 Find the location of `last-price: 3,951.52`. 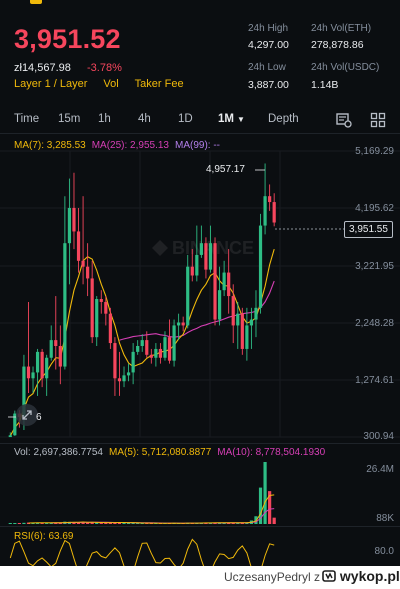

last-price: 3,951.52 is located at coordinates (67, 39).